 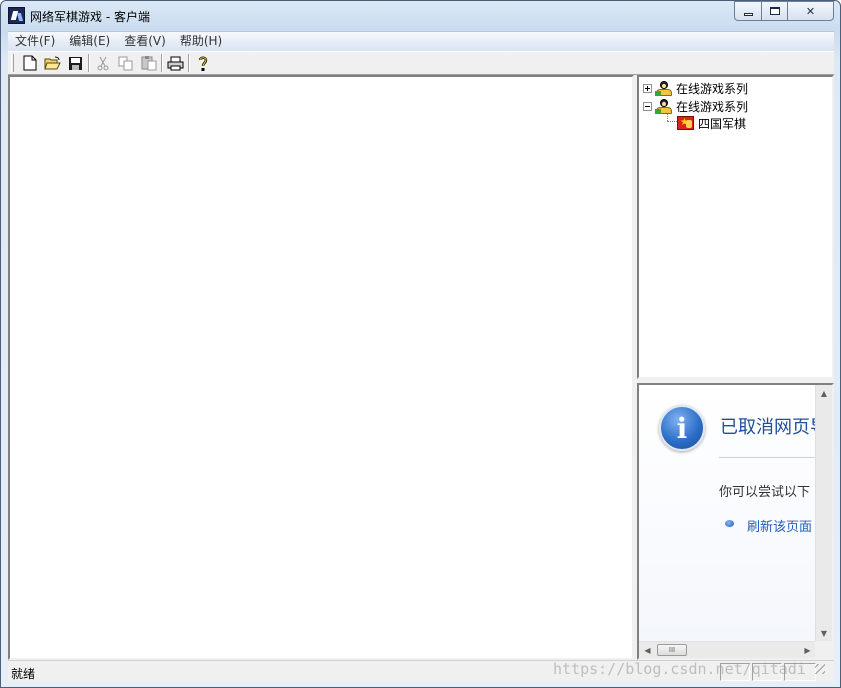 I want to click on copy-button, so click(x=125, y=63).